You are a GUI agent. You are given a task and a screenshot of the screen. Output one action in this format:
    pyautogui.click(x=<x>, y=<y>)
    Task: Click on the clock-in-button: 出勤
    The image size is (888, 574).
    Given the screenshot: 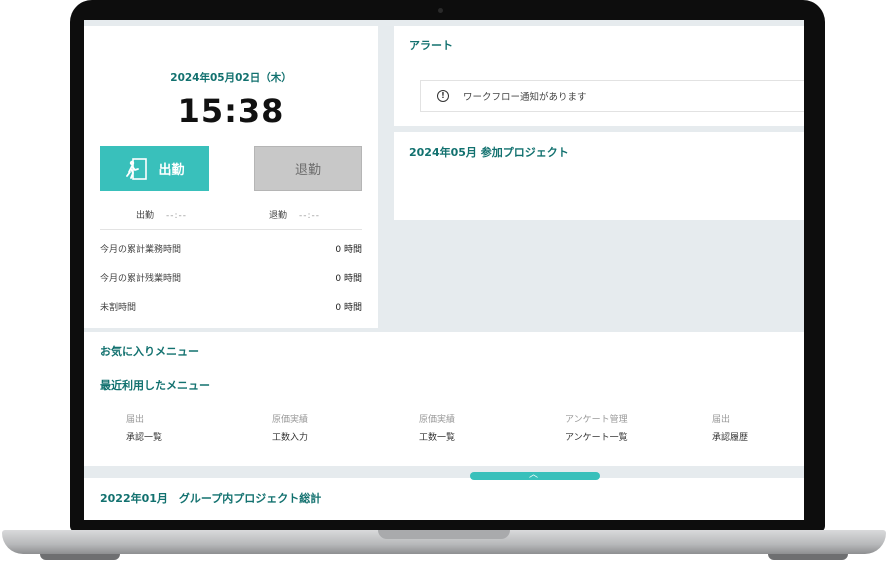 What is the action you would take?
    pyautogui.click(x=154, y=168)
    